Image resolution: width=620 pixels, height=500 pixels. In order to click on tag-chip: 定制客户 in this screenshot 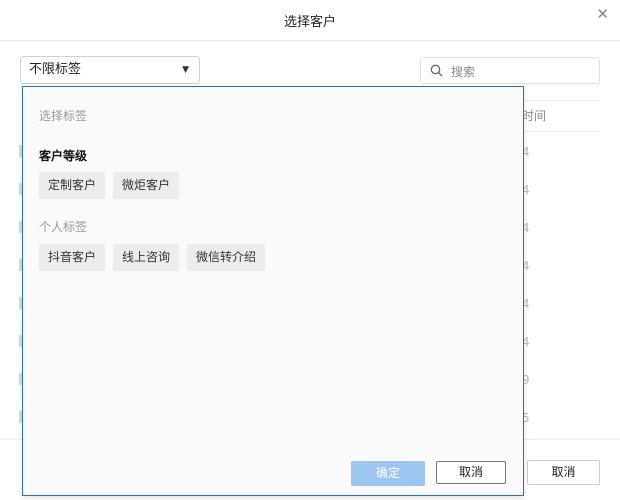, I will do `click(72, 185)`.